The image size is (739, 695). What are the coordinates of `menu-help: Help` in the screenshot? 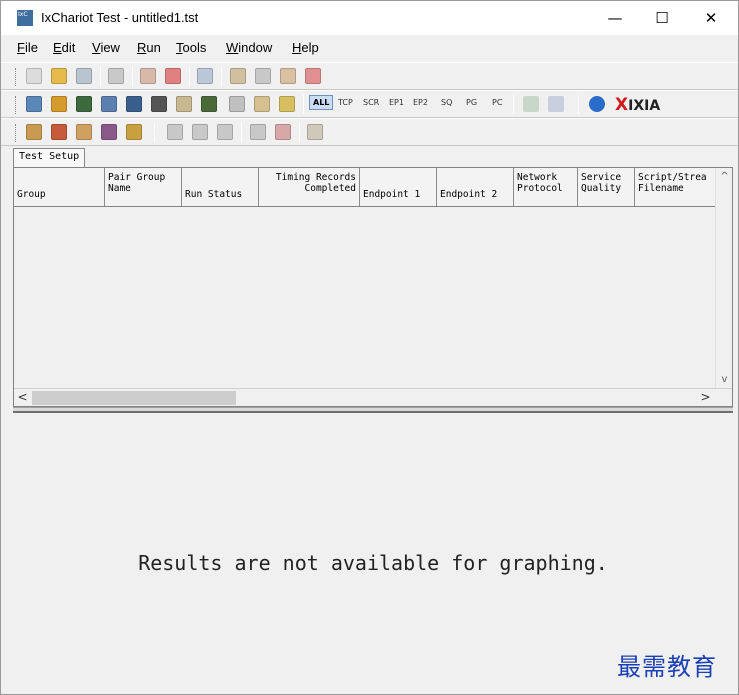 It's located at (305, 47).